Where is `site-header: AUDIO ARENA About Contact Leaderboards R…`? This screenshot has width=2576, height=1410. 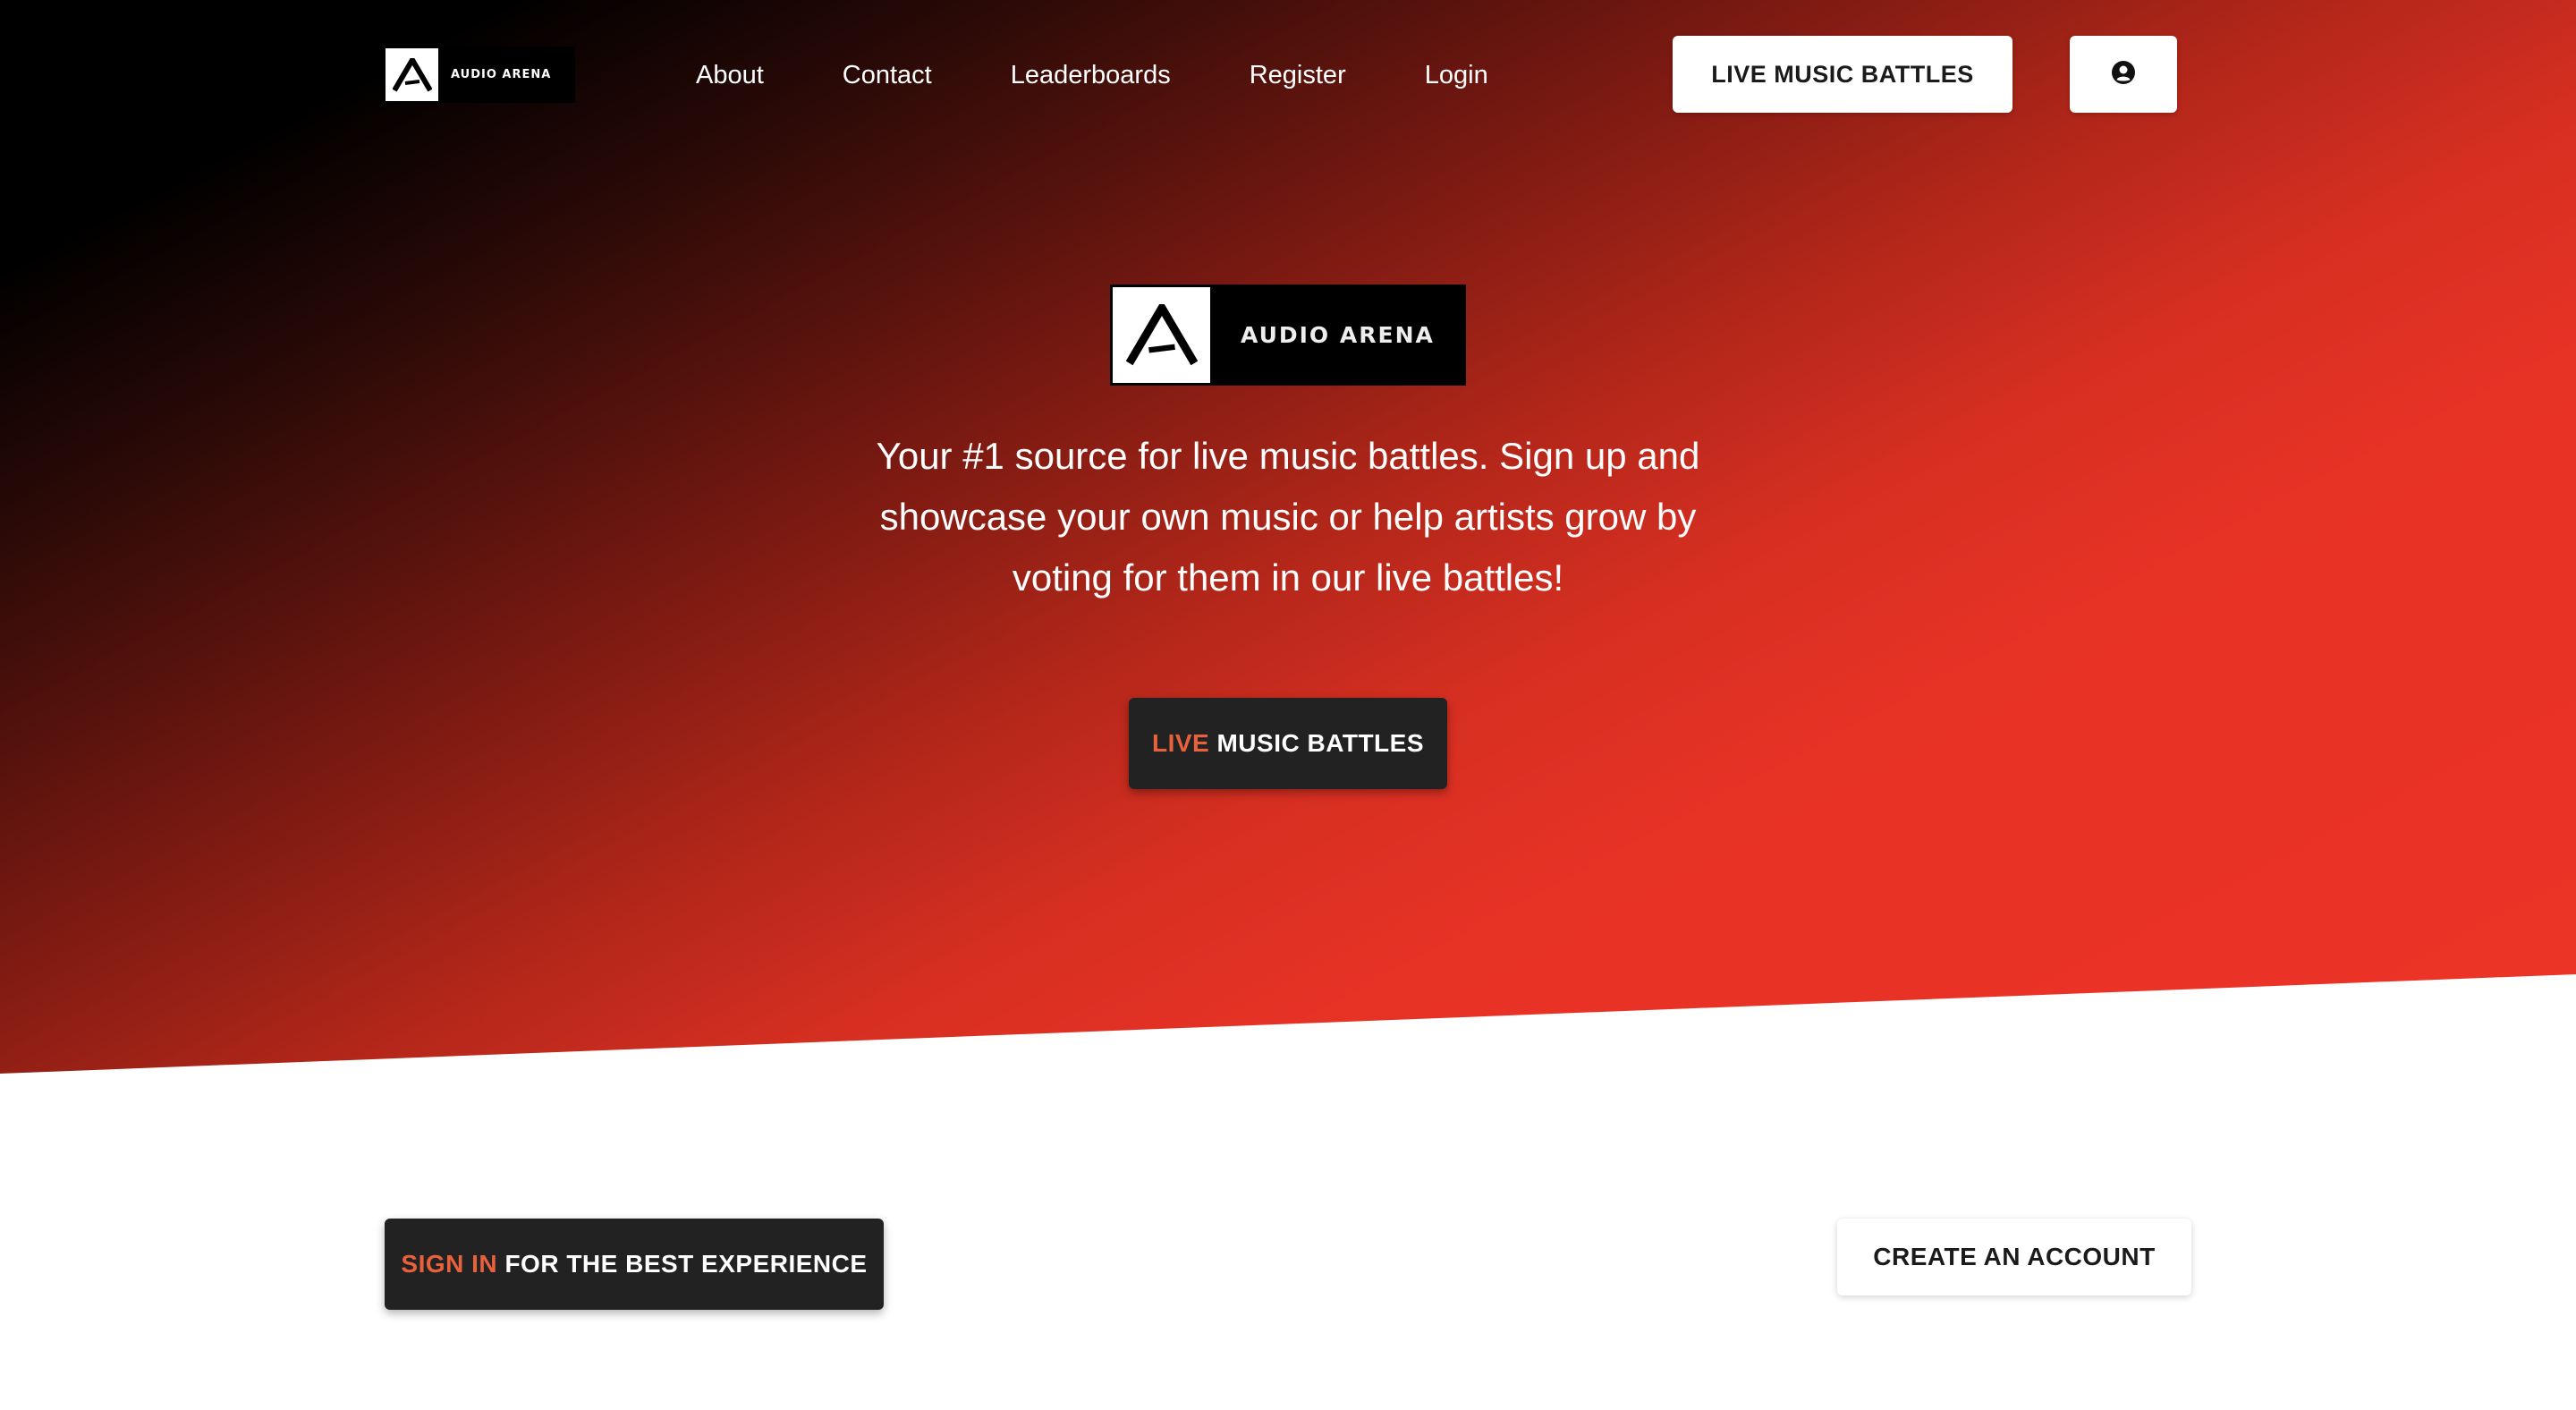 site-header: AUDIO ARENA About Contact Leaderboards R… is located at coordinates (1288, 76).